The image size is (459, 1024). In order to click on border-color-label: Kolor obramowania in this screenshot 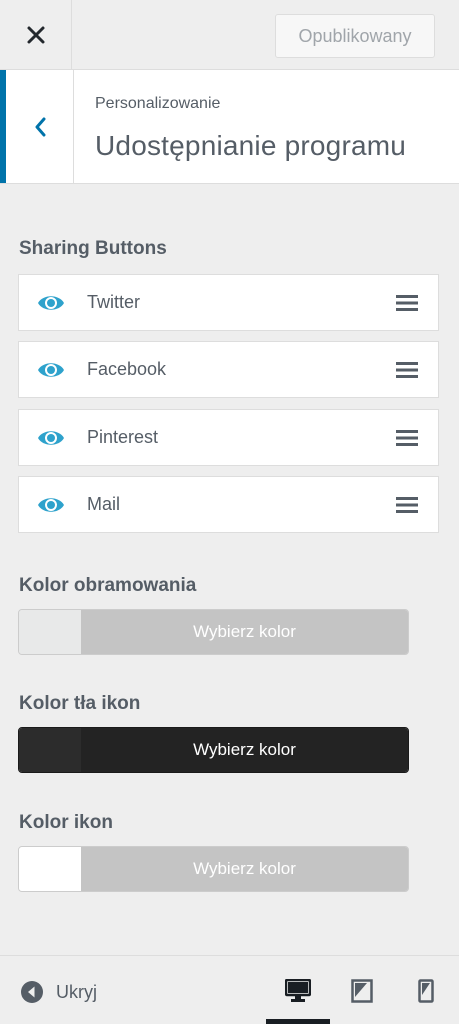, I will do `click(108, 585)`.